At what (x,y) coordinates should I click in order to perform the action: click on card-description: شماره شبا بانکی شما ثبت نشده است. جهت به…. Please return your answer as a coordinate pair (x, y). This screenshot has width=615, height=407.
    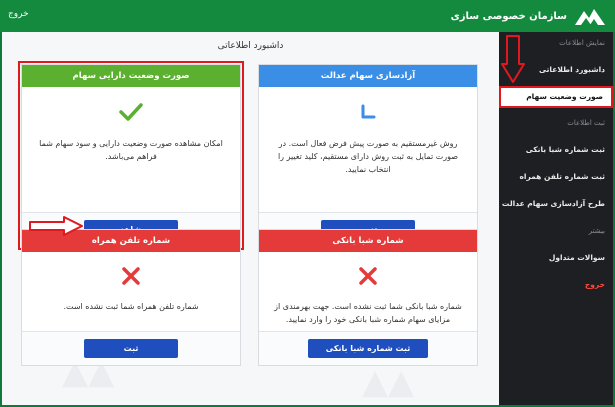
    Looking at the image, I should click on (368, 313).